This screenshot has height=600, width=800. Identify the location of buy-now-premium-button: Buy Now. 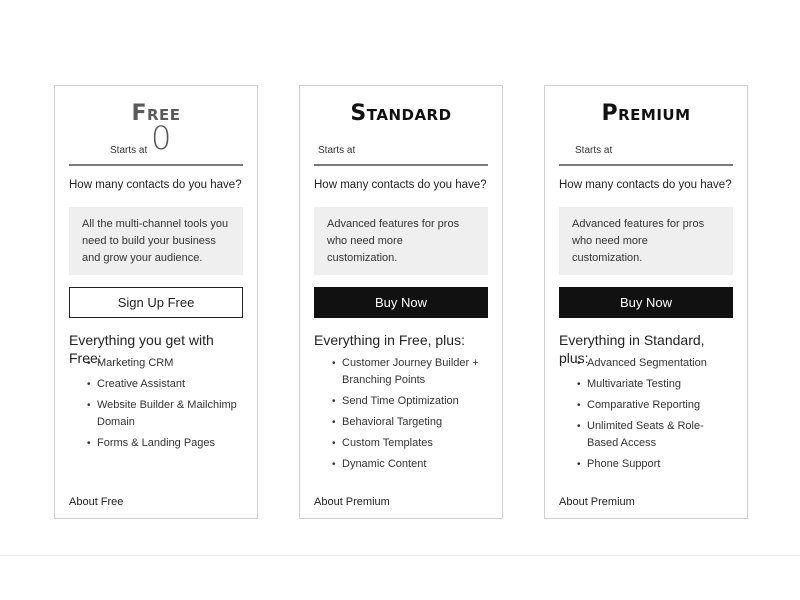
(646, 302).